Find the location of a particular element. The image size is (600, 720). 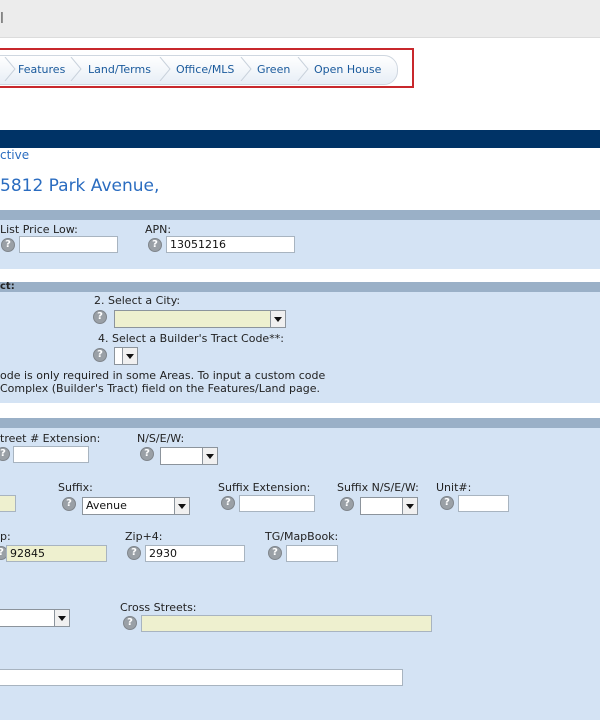

unit-input is located at coordinates (483, 503).